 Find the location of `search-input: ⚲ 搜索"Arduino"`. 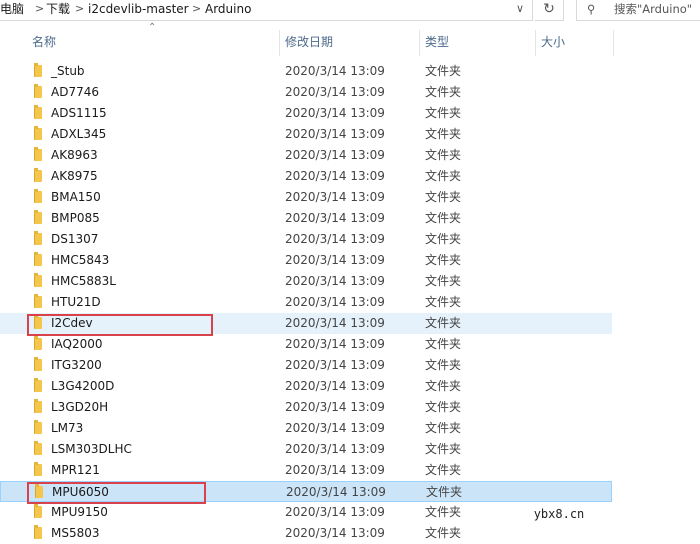

search-input: ⚲ 搜索"Arduino" is located at coordinates (638, 10).